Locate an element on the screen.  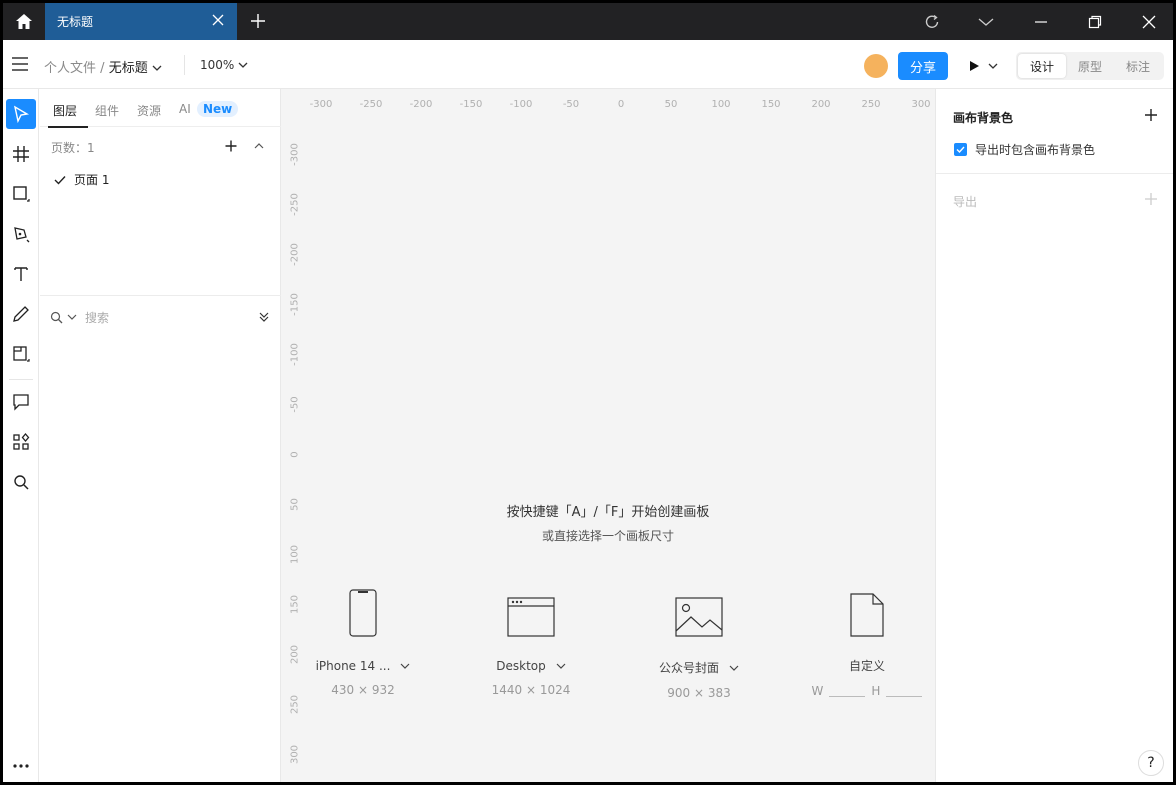
frame-hash-icon is located at coordinates (21, 154).